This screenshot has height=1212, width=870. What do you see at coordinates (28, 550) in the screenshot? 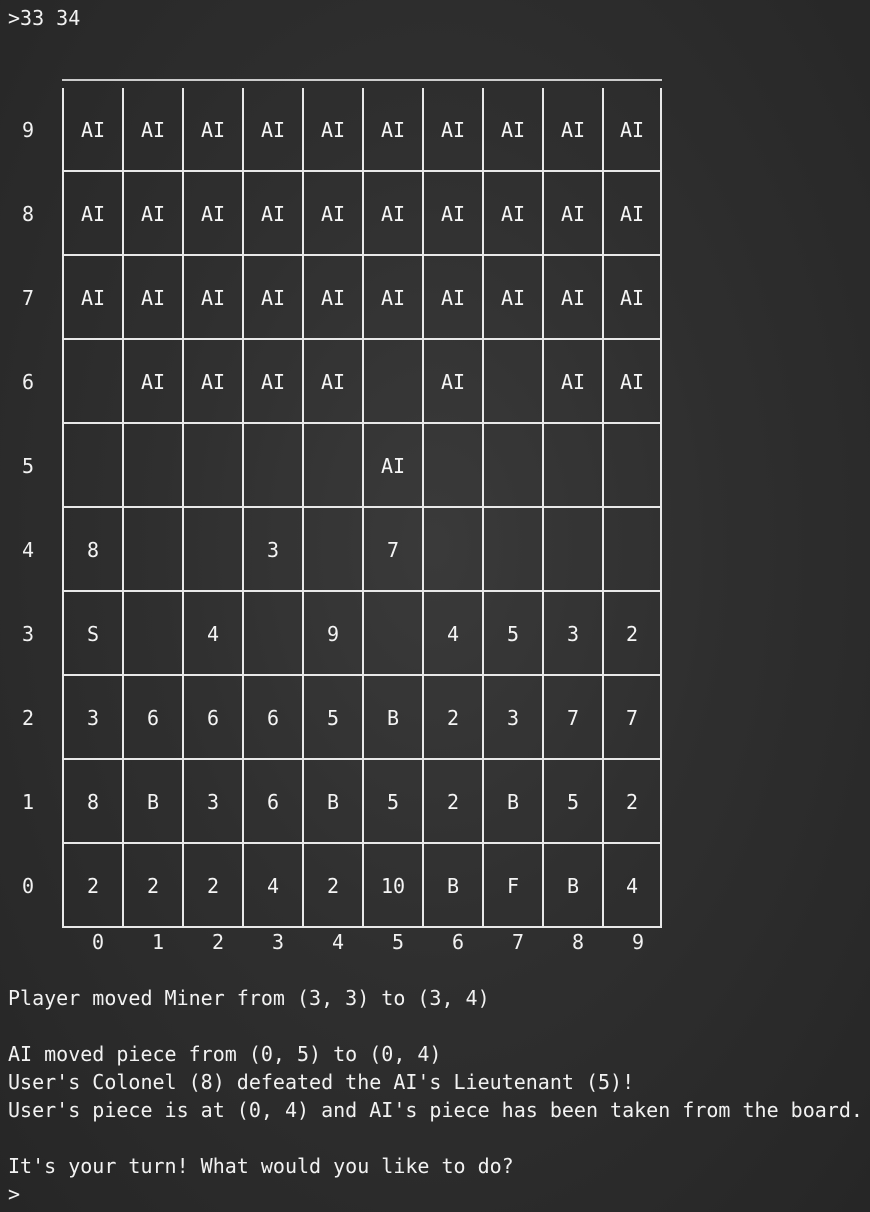
I see `row-label: 4` at bounding box center [28, 550].